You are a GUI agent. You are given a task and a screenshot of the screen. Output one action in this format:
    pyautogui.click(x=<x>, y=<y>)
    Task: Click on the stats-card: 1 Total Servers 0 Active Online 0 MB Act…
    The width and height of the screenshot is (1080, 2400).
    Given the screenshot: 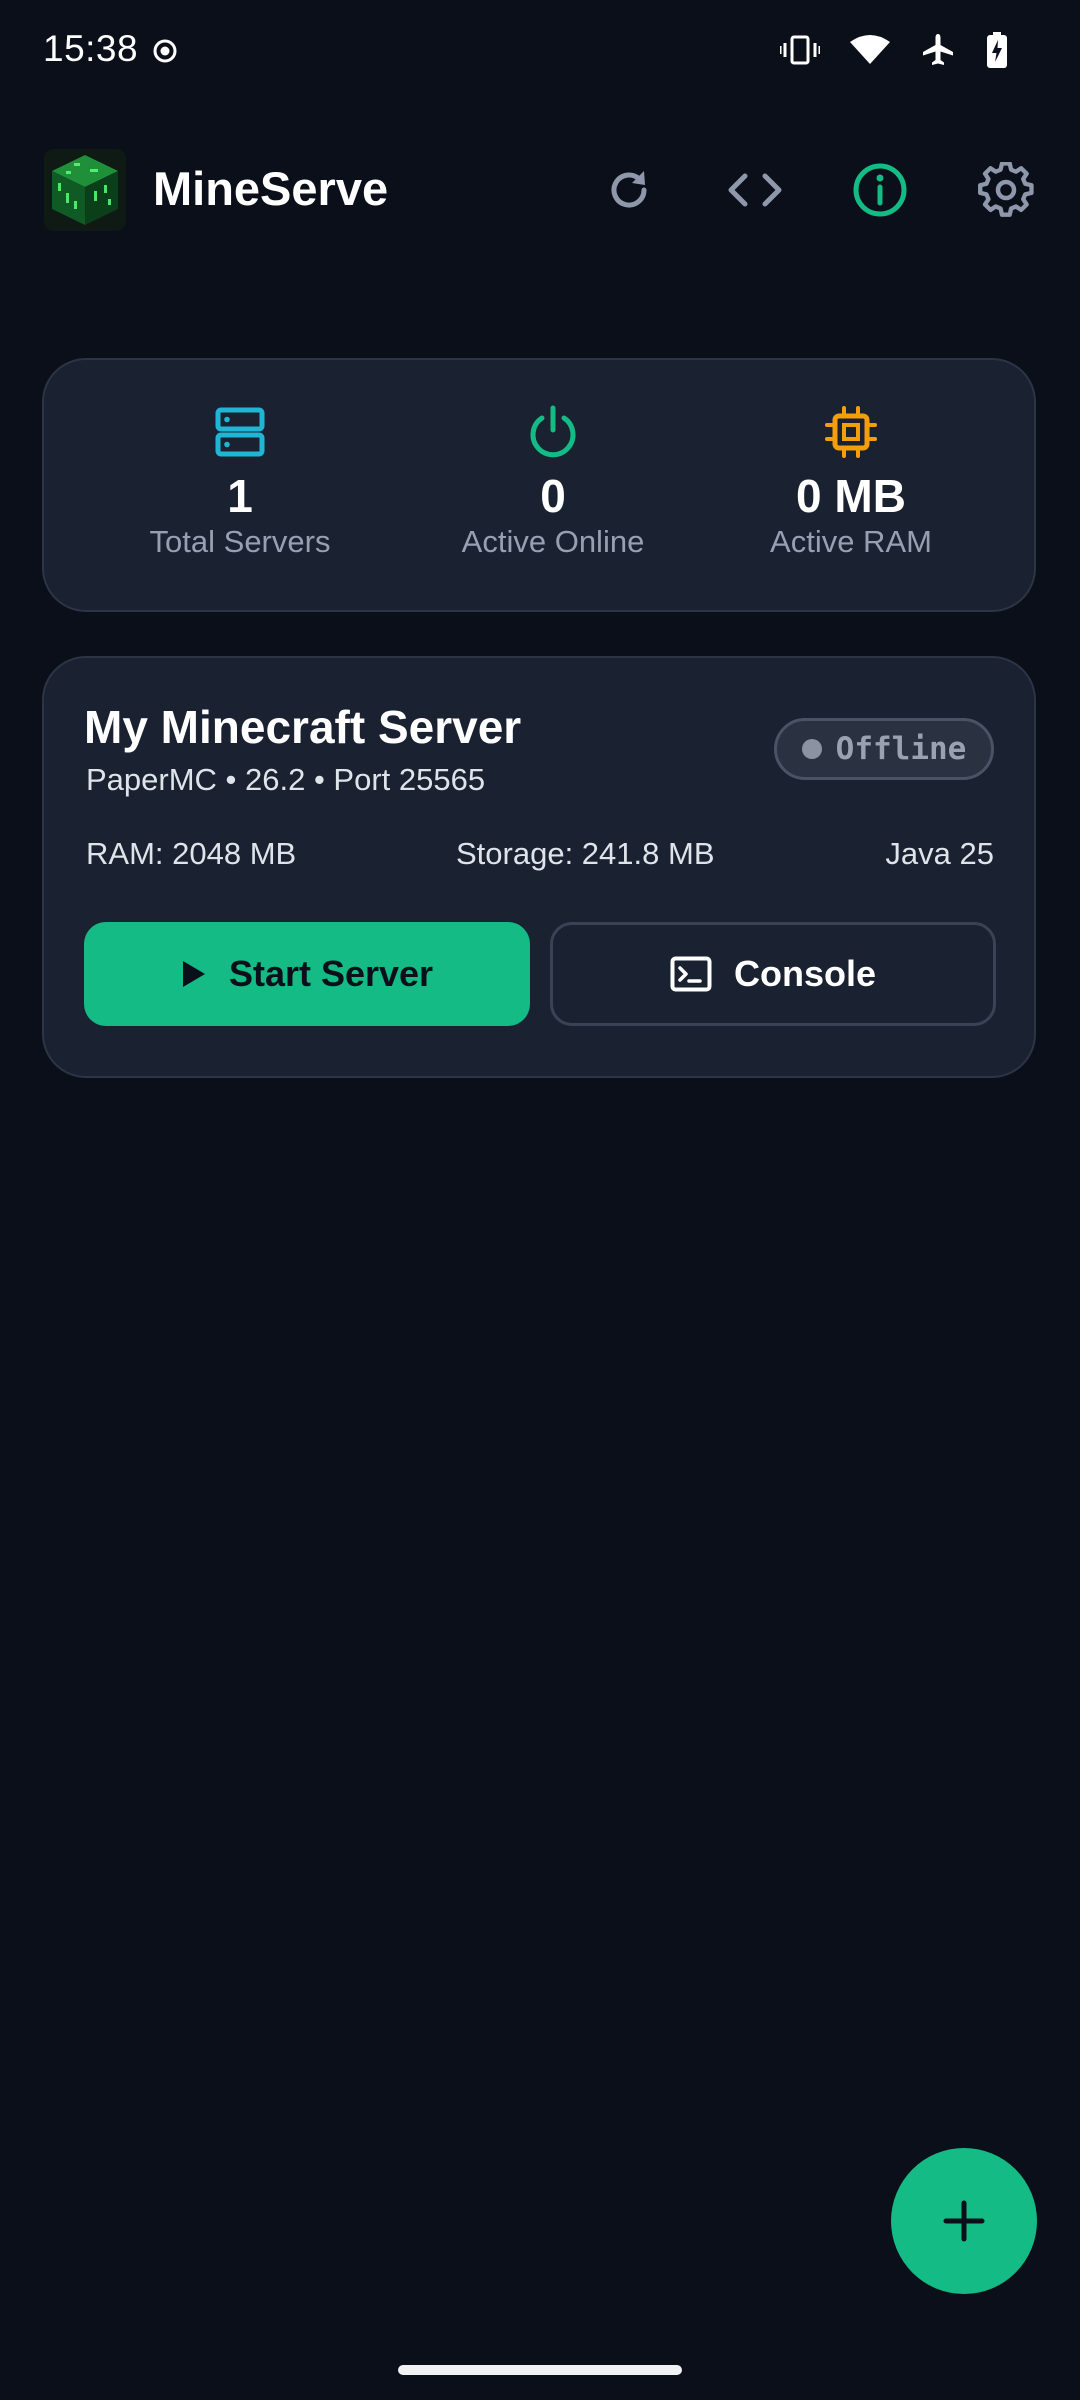 What is the action you would take?
    pyautogui.click(x=539, y=485)
    